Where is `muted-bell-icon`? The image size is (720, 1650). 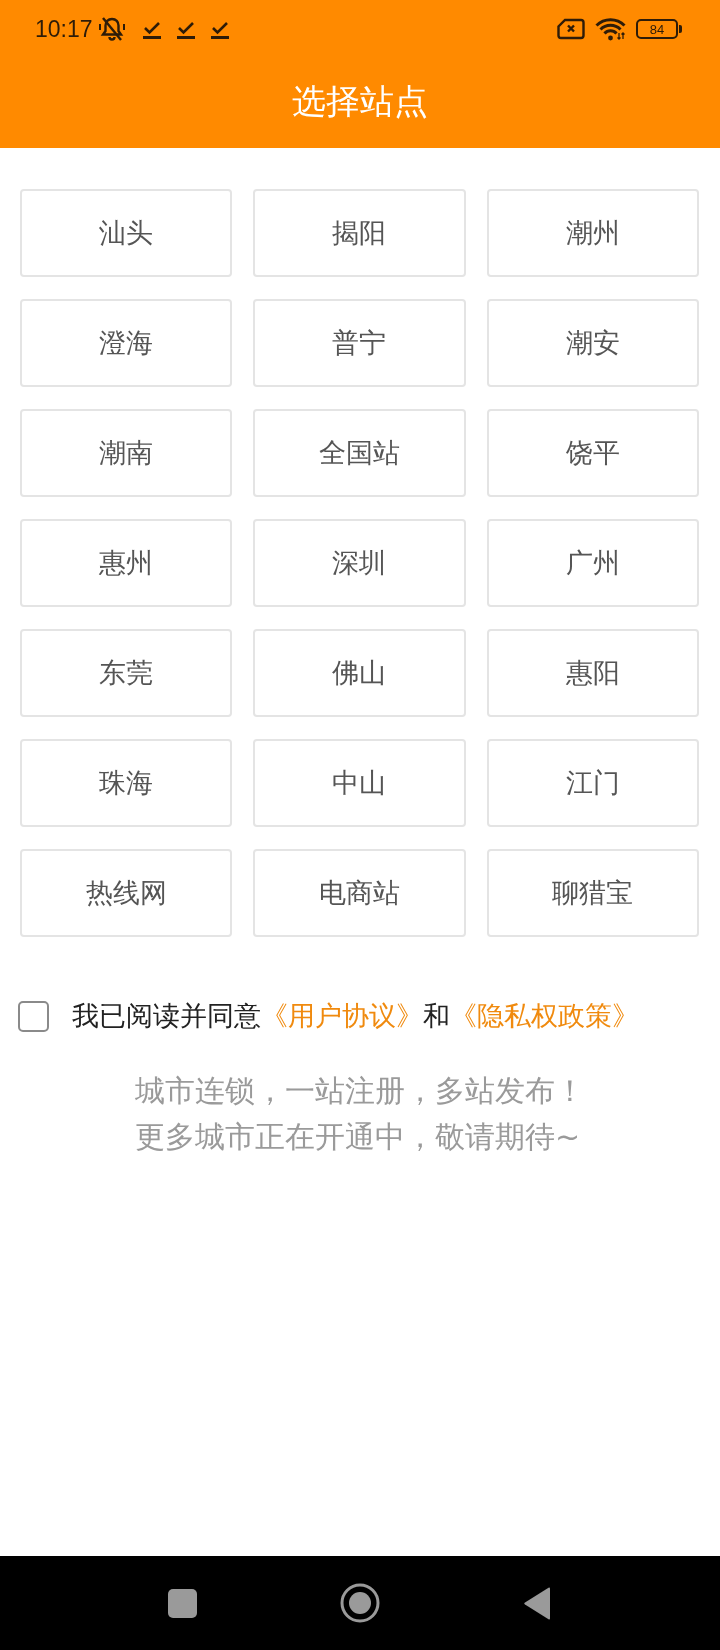 muted-bell-icon is located at coordinates (111, 29).